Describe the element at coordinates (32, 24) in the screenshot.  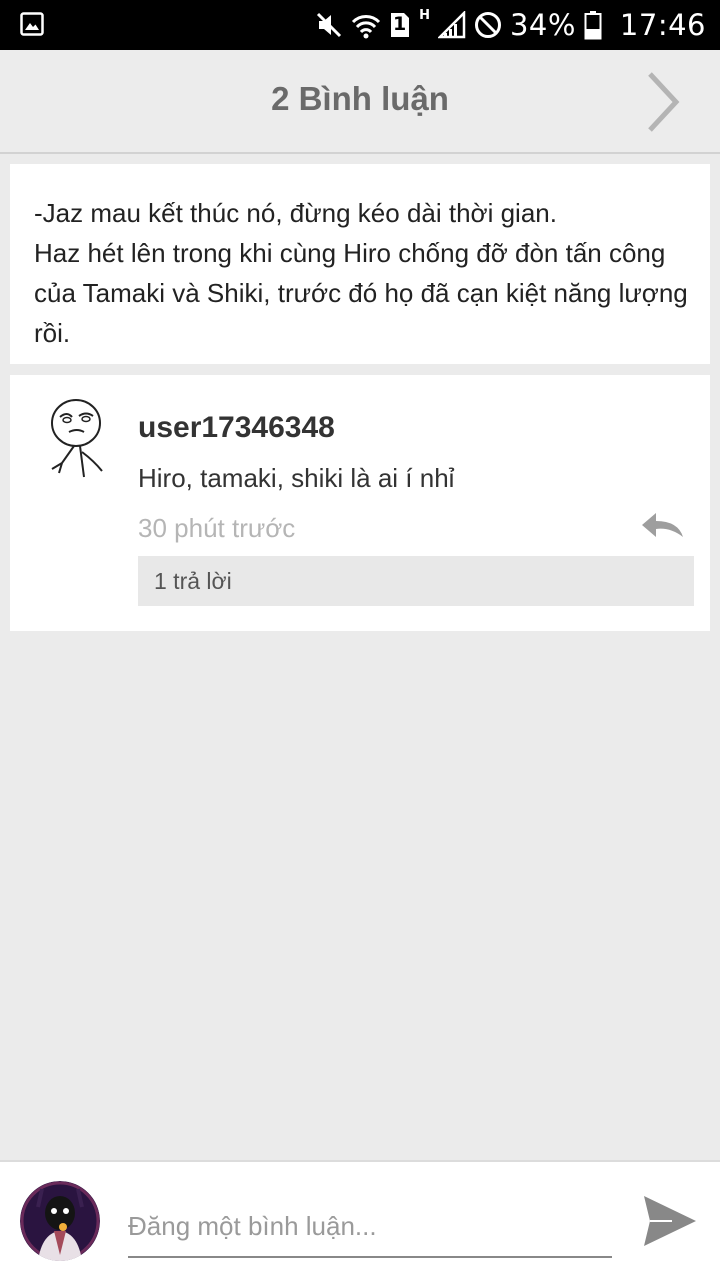
I see `gallery-icon` at that location.